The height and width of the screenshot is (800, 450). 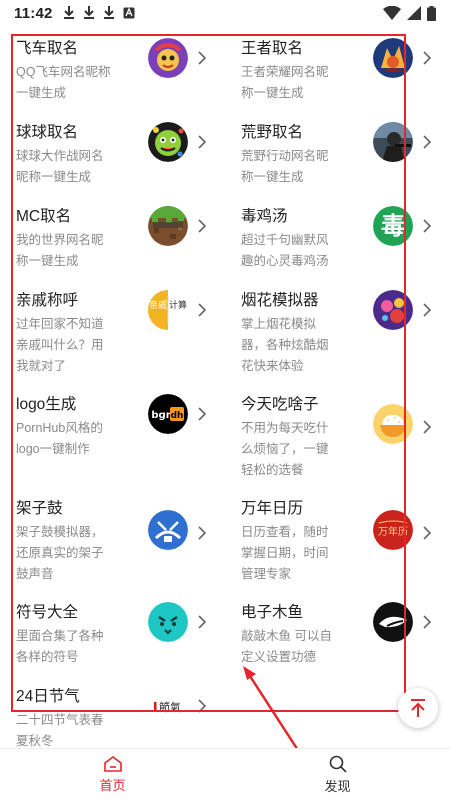 What do you see at coordinates (338, 764) in the screenshot?
I see `search-icon` at bounding box center [338, 764].